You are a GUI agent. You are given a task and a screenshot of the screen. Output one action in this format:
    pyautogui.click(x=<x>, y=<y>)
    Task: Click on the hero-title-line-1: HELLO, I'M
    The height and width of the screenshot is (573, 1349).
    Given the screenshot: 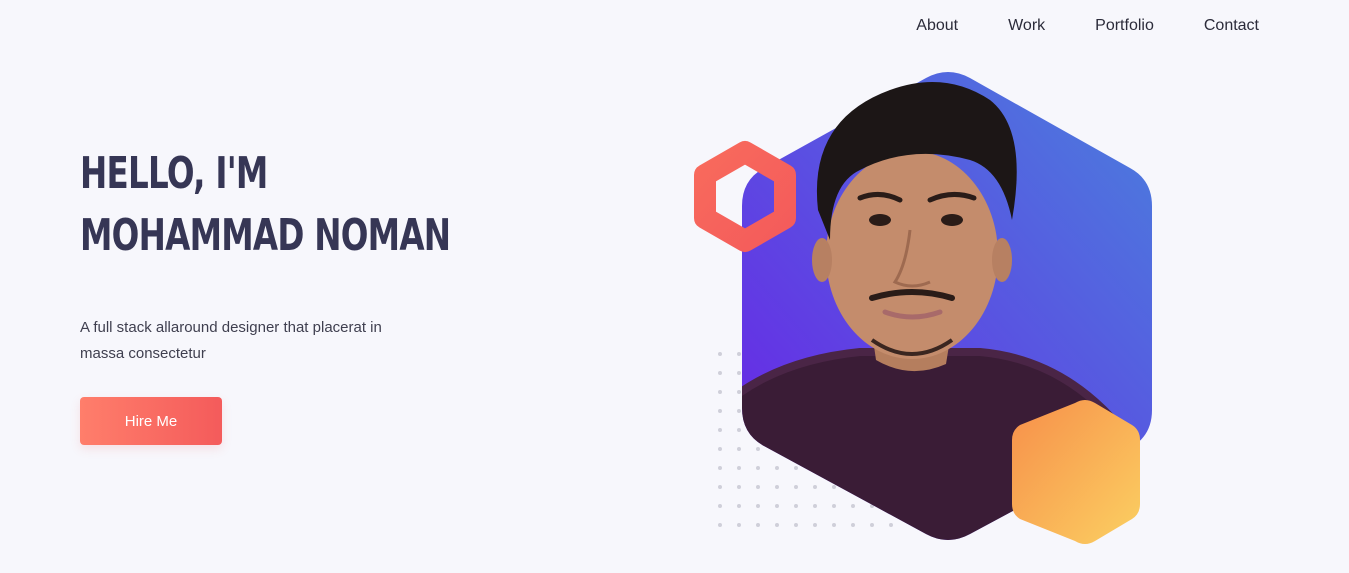 What is the action you would take?
    pyautogui.click(x=174, y=173)
    